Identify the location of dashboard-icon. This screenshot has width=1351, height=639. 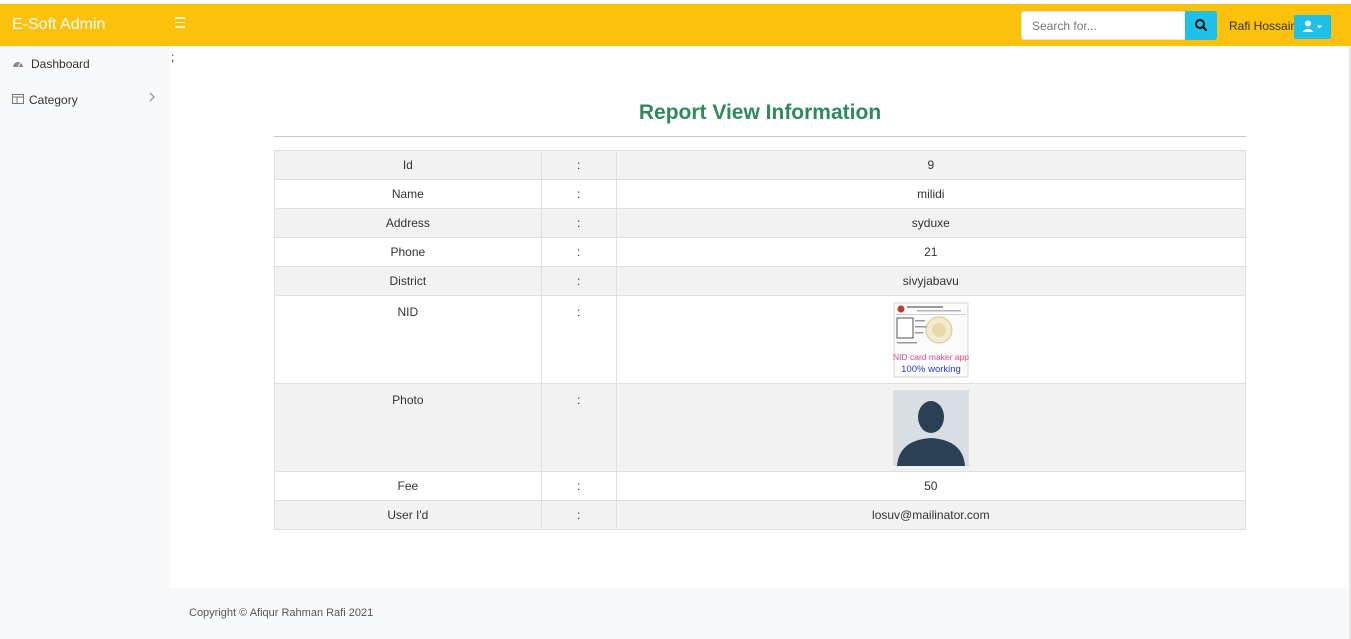
(18, 64).